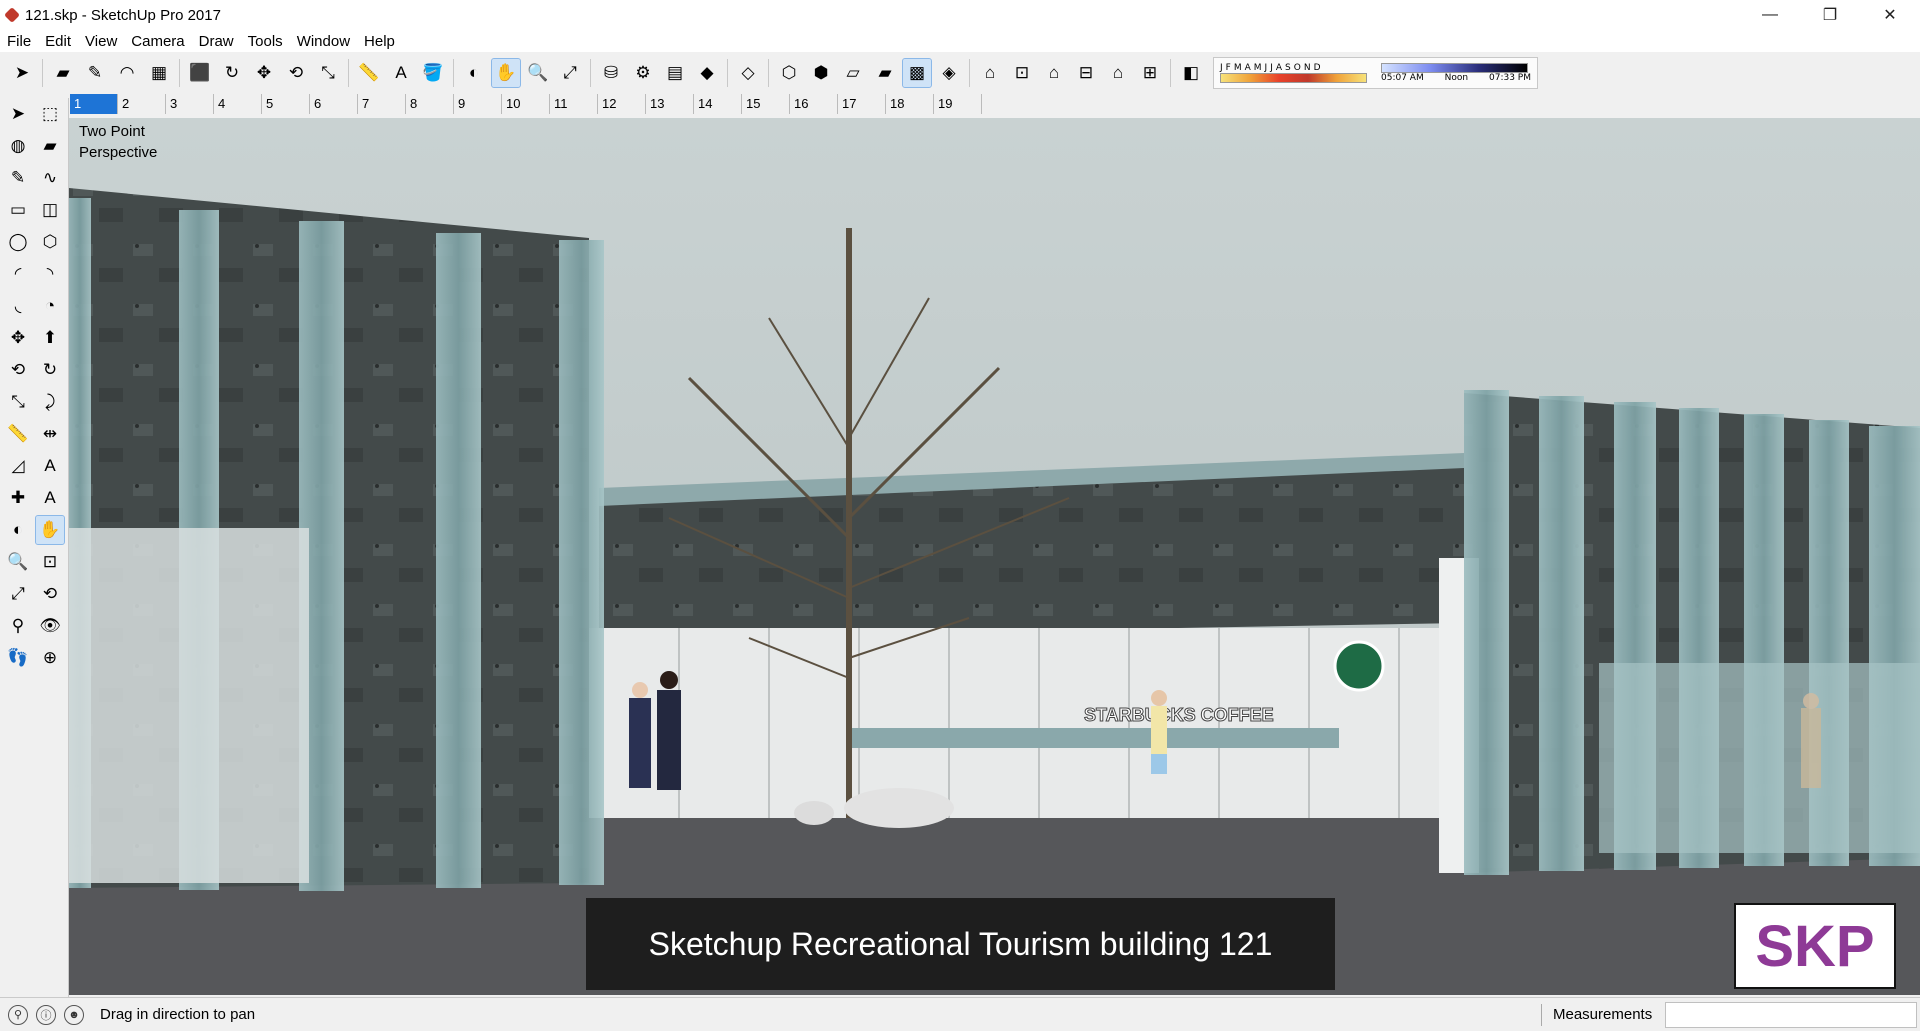 This screenshot has height=1031, width=1920. I want to click on menu-tools: Tools, so click(265, 41).